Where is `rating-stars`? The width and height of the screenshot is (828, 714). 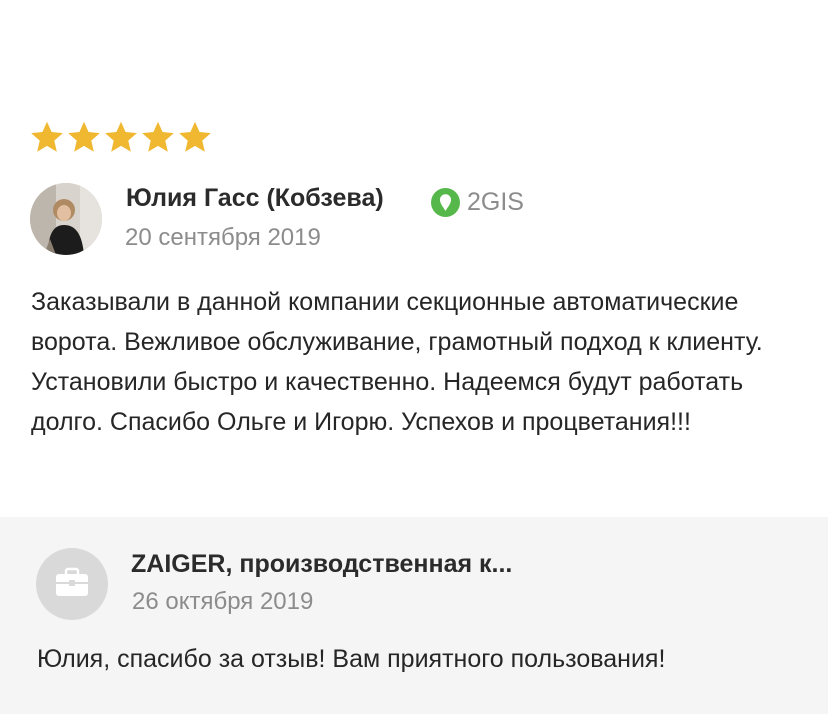
rating-stars is located at coordinates (121, 137).